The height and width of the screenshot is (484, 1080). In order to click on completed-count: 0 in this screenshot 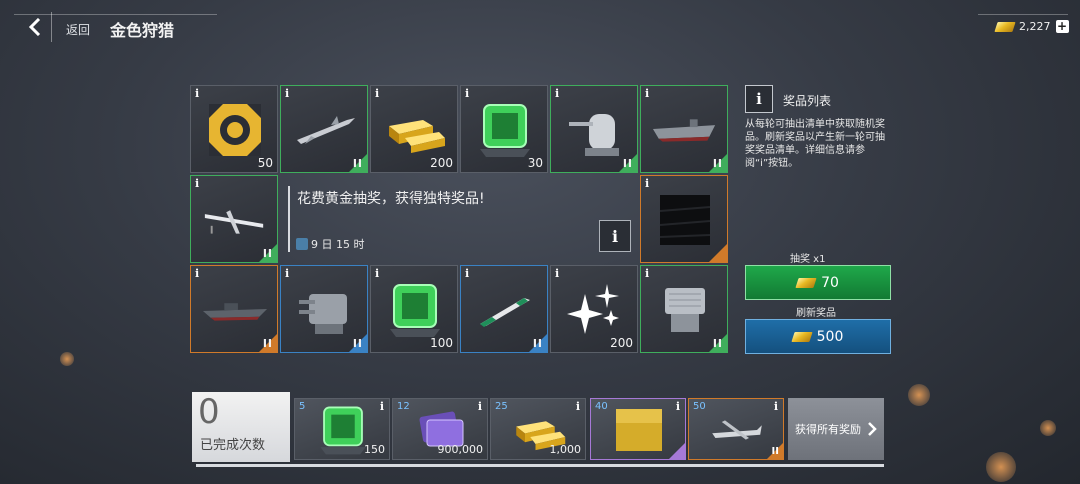, I will do `click(209, 412)`.